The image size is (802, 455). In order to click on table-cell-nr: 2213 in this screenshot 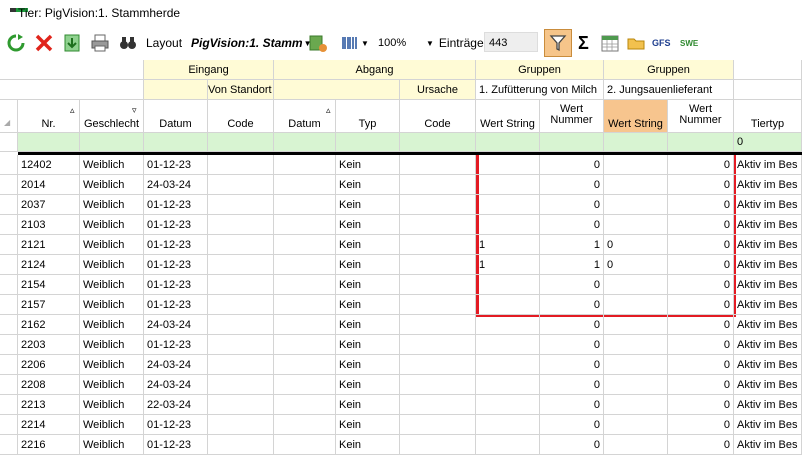, I will do `click(49, 405)`.